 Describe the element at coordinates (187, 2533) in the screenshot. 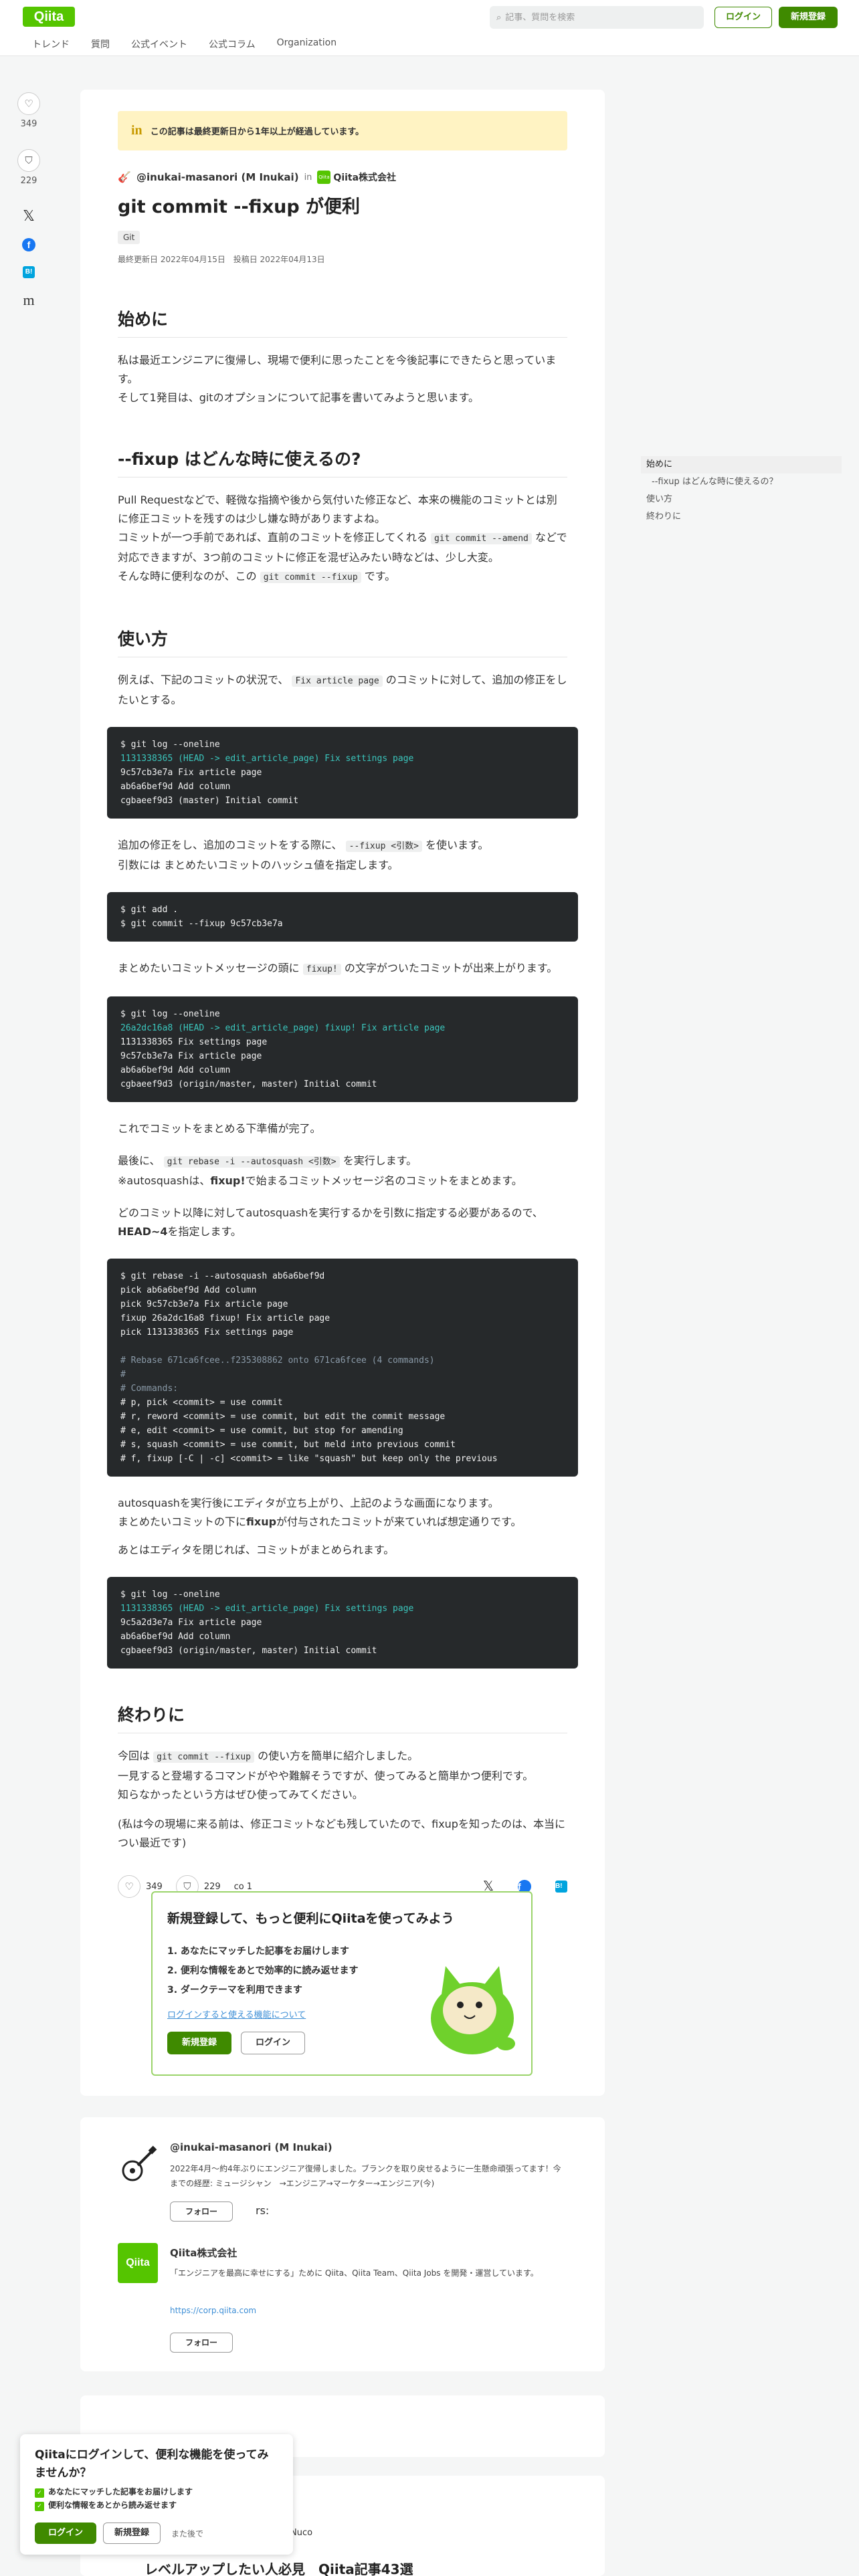

I see `popup-later-link: また後で` at that location.